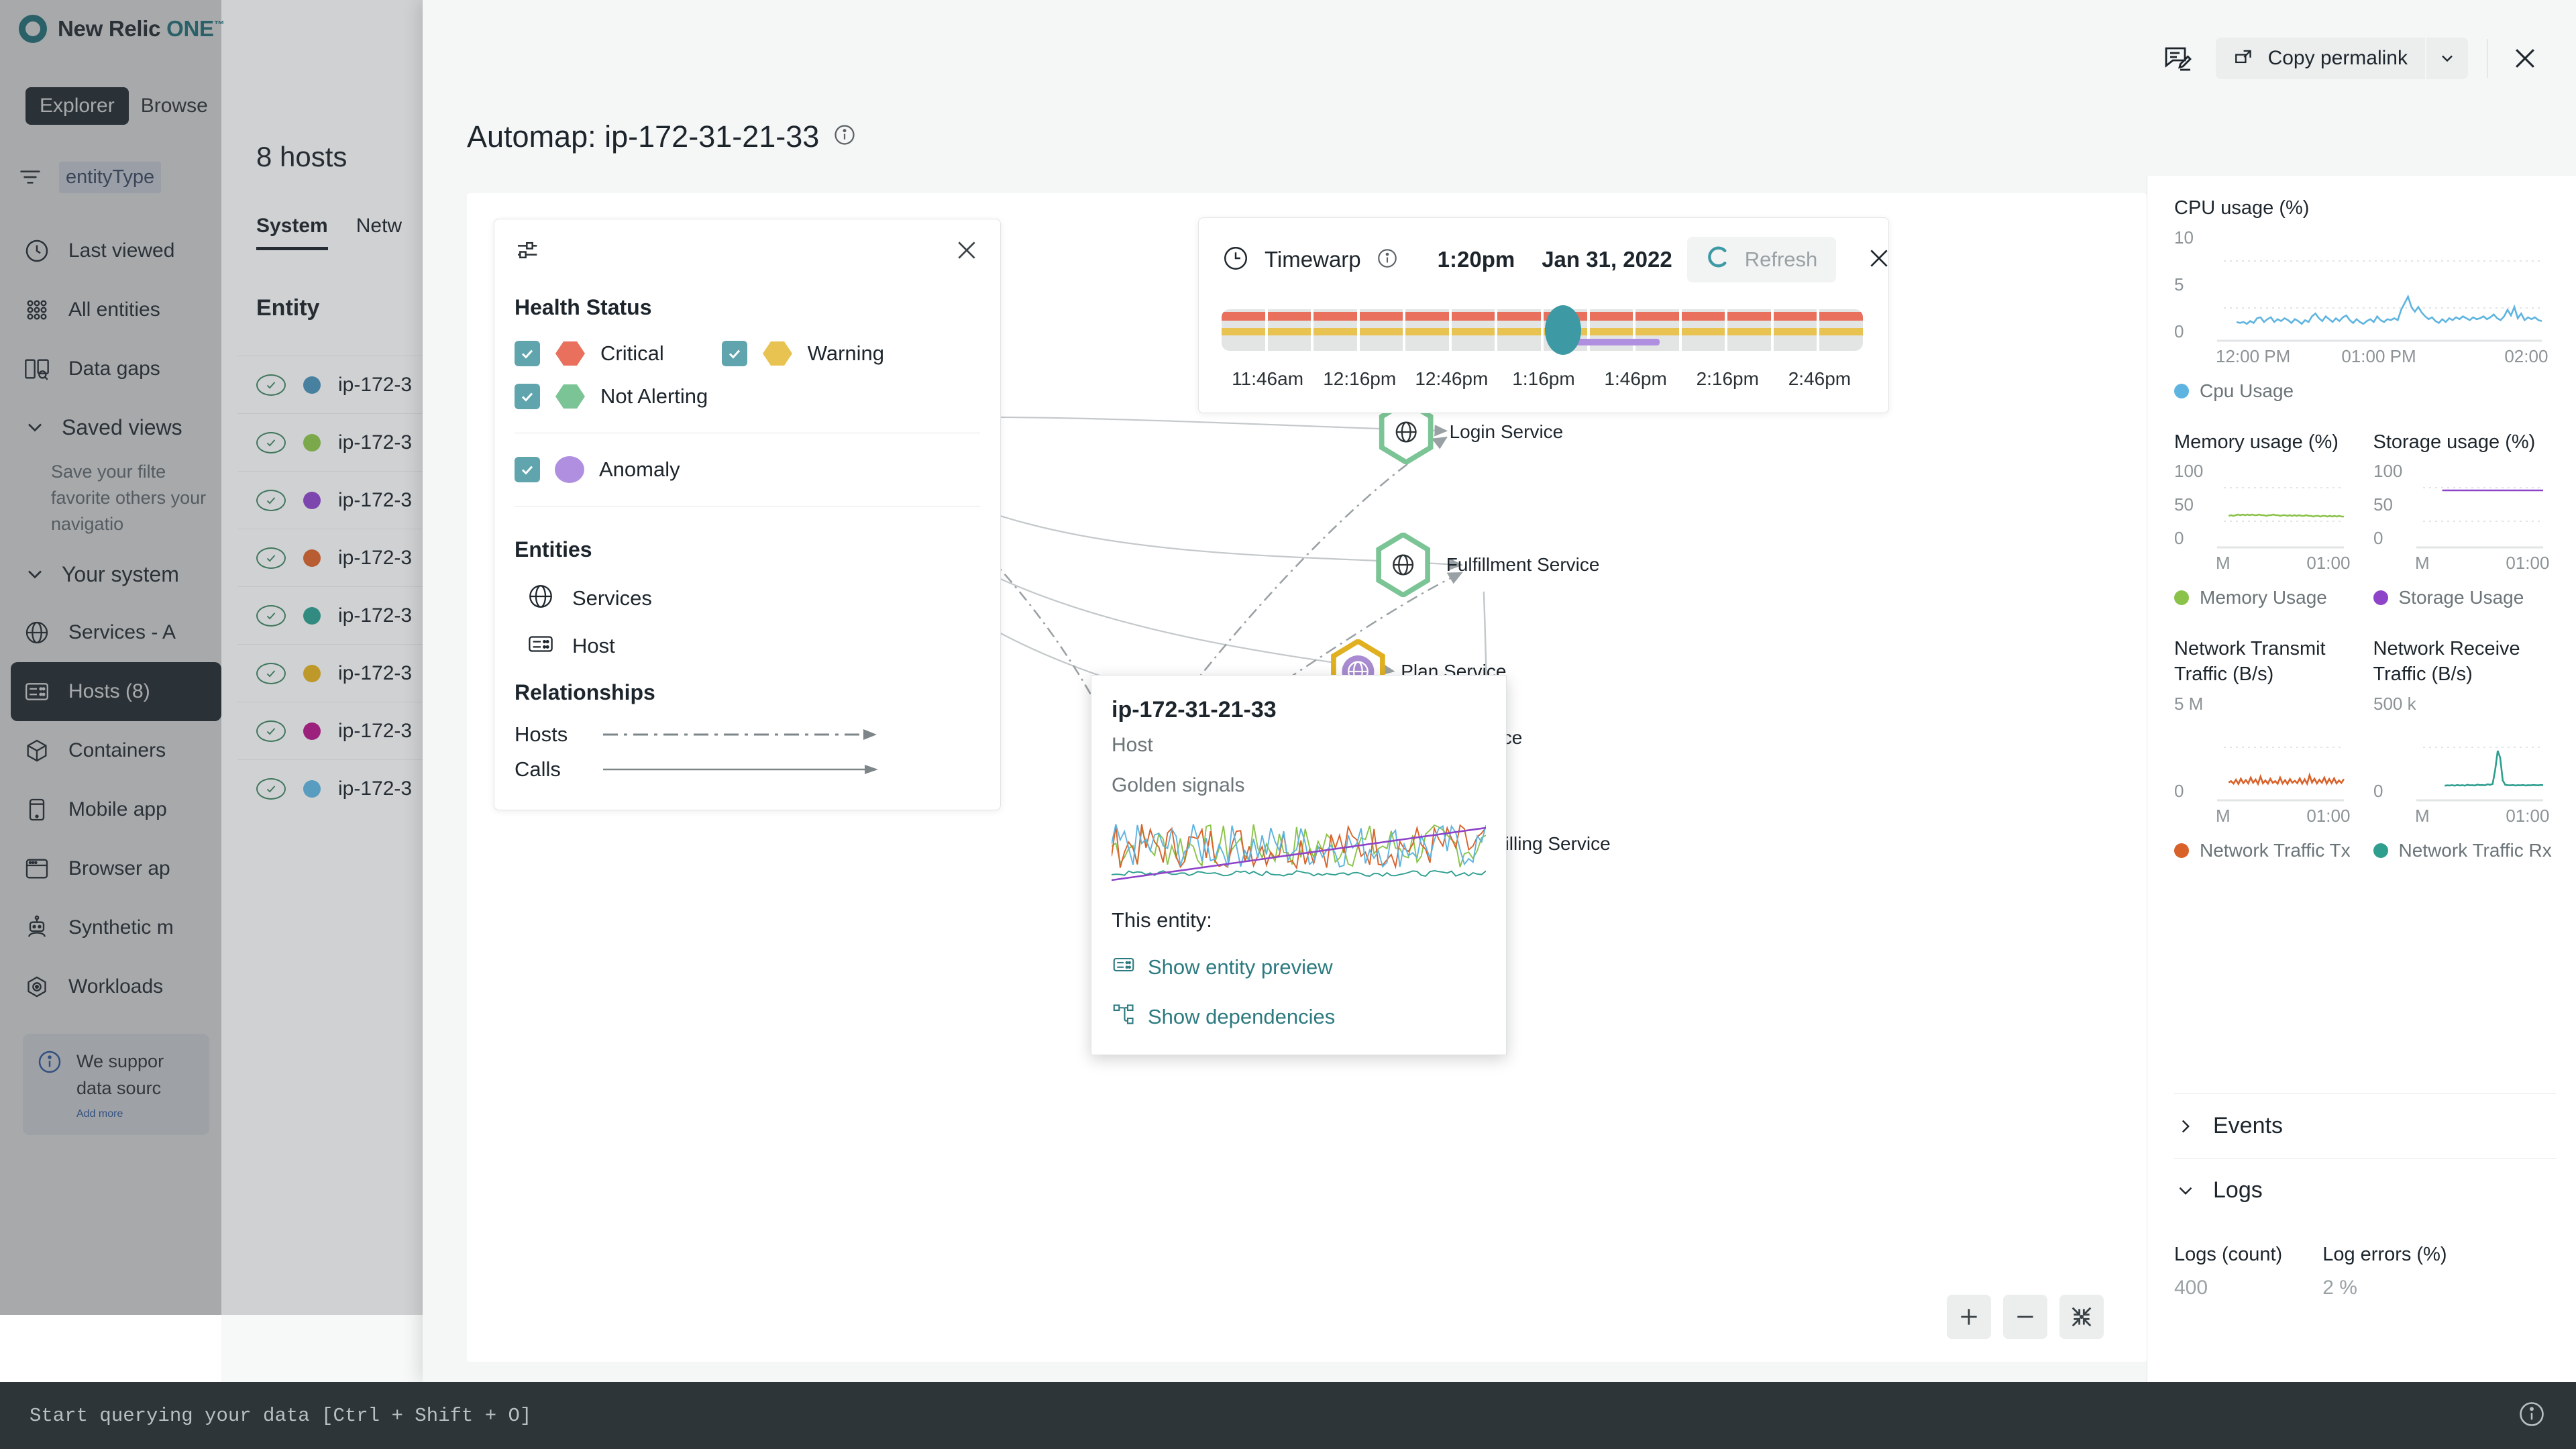 The image size is (2576, 1449). I want to click on chart-series-line, so click(2286, 516).